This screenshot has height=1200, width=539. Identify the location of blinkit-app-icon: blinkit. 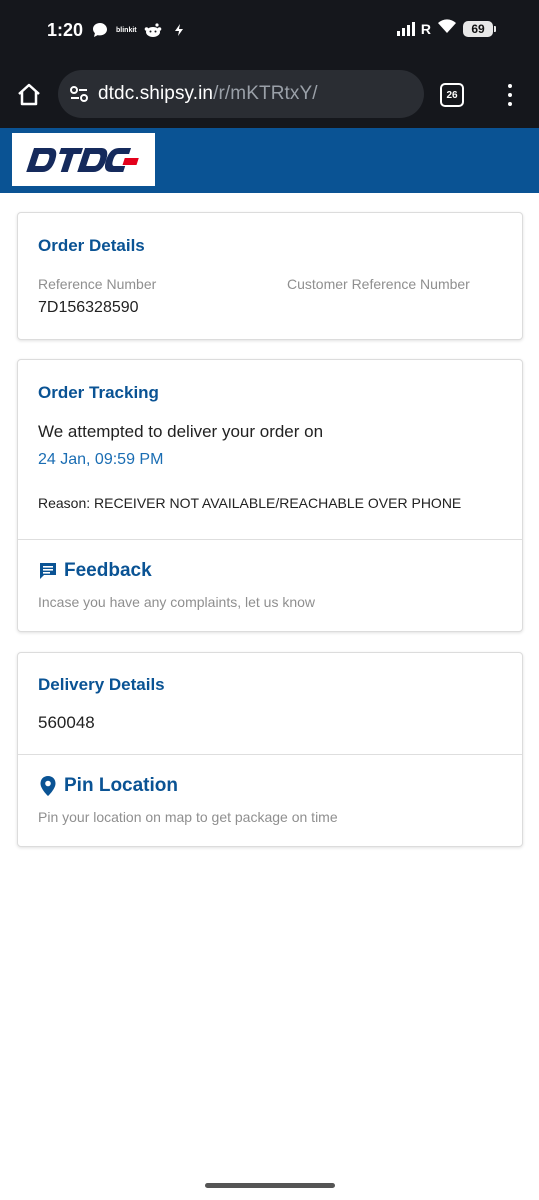
(126, 30).